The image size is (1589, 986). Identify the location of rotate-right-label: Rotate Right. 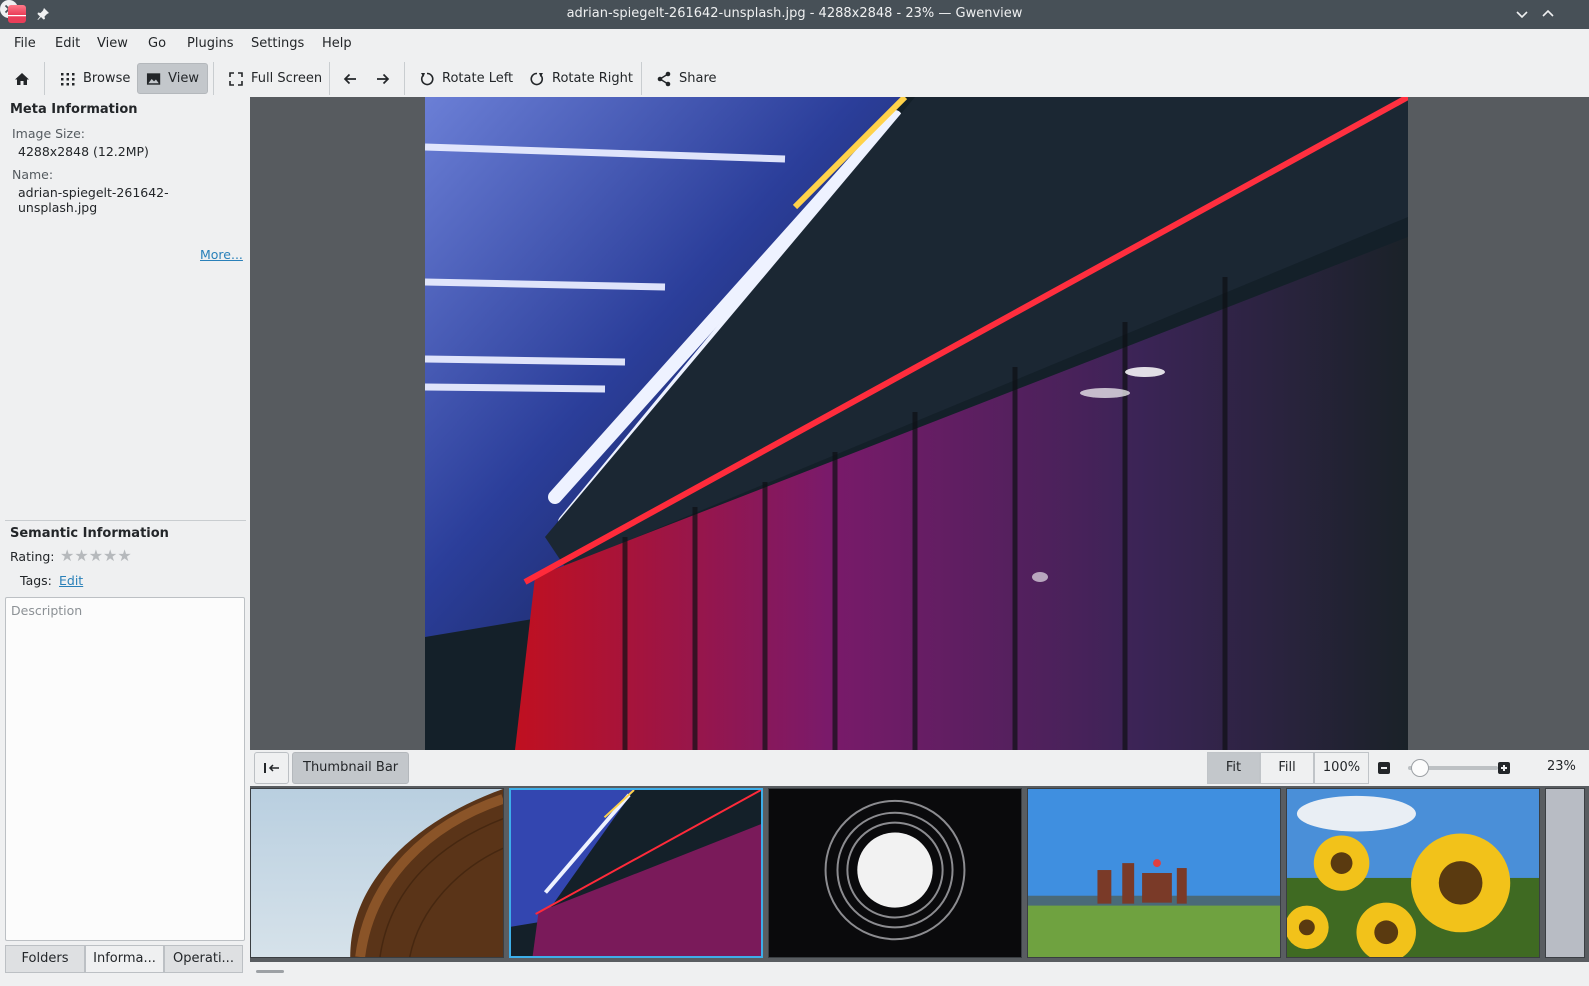
(592, 78).